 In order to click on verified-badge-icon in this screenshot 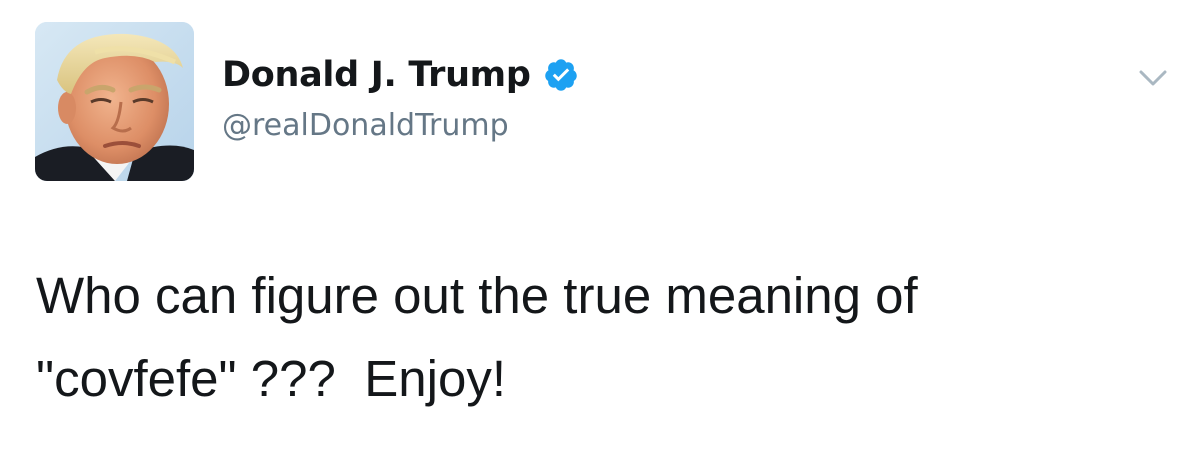, I will do `click(560, 75)`.